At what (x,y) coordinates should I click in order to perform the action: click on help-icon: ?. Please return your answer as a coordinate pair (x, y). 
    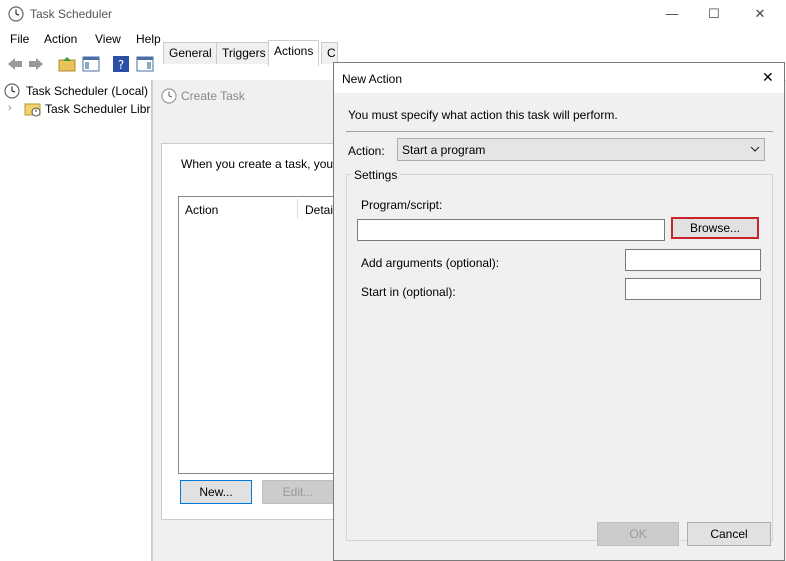
    Looking at the image, I should click on (121, 64).